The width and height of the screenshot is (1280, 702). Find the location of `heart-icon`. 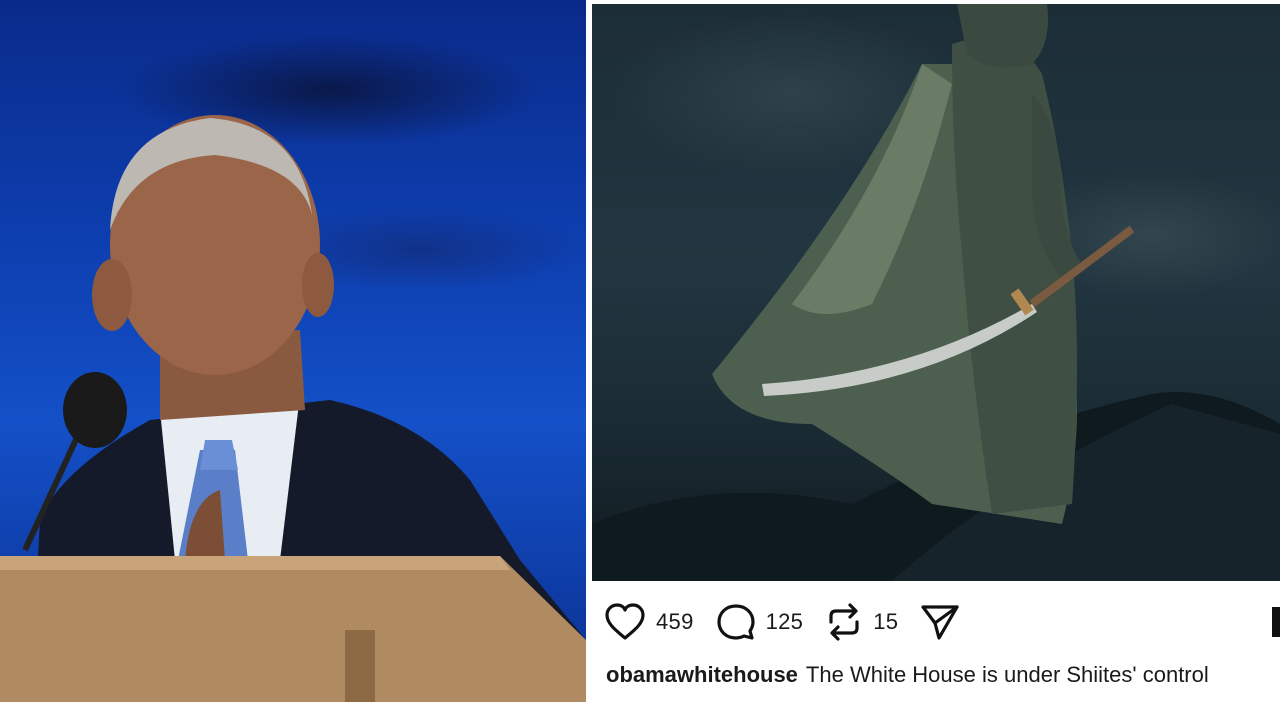

heart-icon is located at coordinates (625, 621).